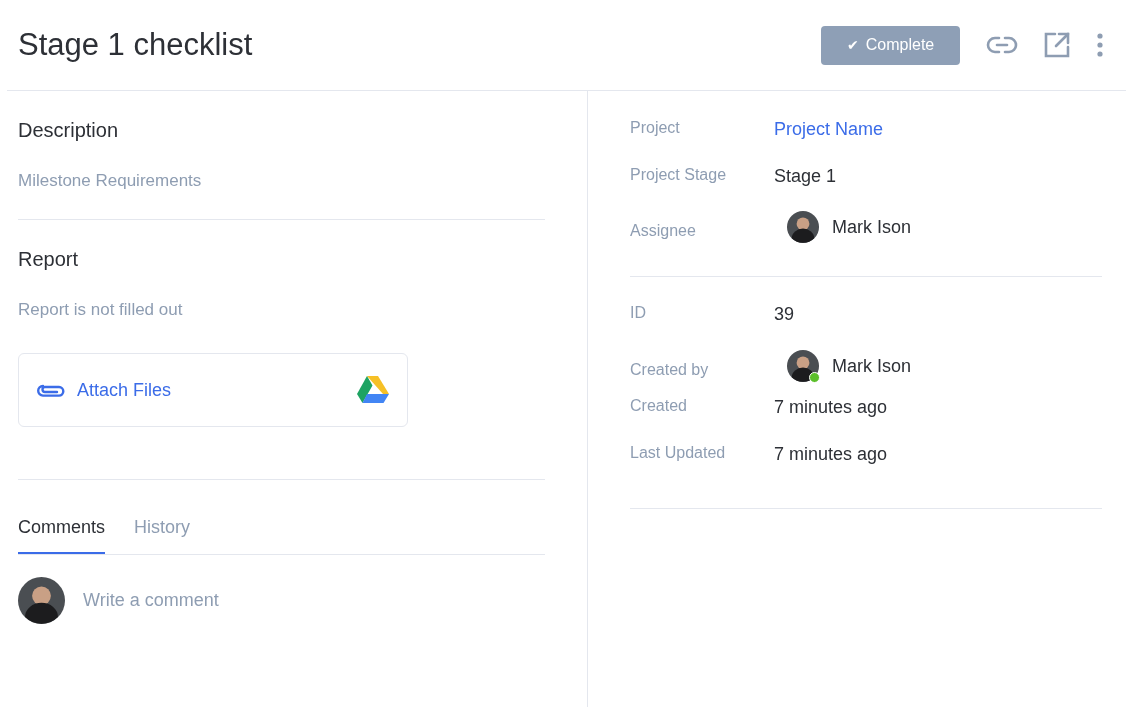 This screenshot has width=1128, height=707. What do you see at coordinates (829, 129) in the screenshot?
I see `project-link: Project Name` at bounding box center [829, 129].